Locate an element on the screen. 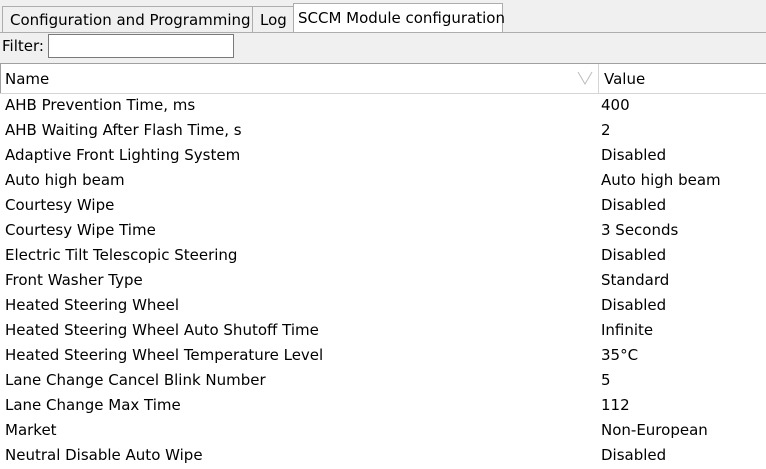  row-value: 112 is located at coordinates (615, 405).